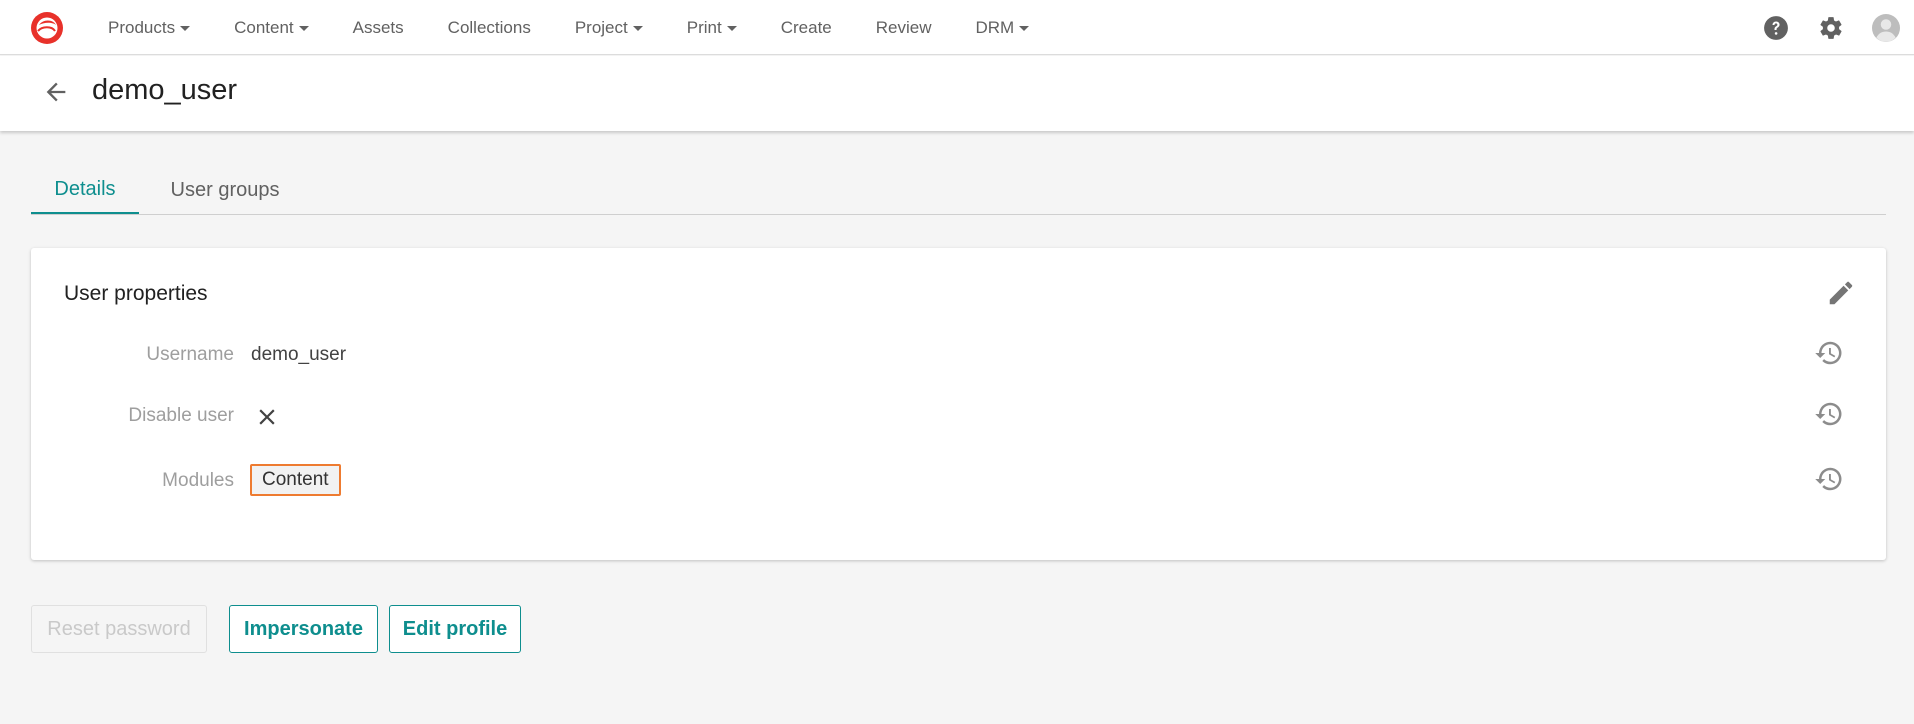 The image size is (1914, 724). What do you see at coordinates (957, 93) in the screenshot?
I see `page-header: demo_user` at bounding box center [957, 93].